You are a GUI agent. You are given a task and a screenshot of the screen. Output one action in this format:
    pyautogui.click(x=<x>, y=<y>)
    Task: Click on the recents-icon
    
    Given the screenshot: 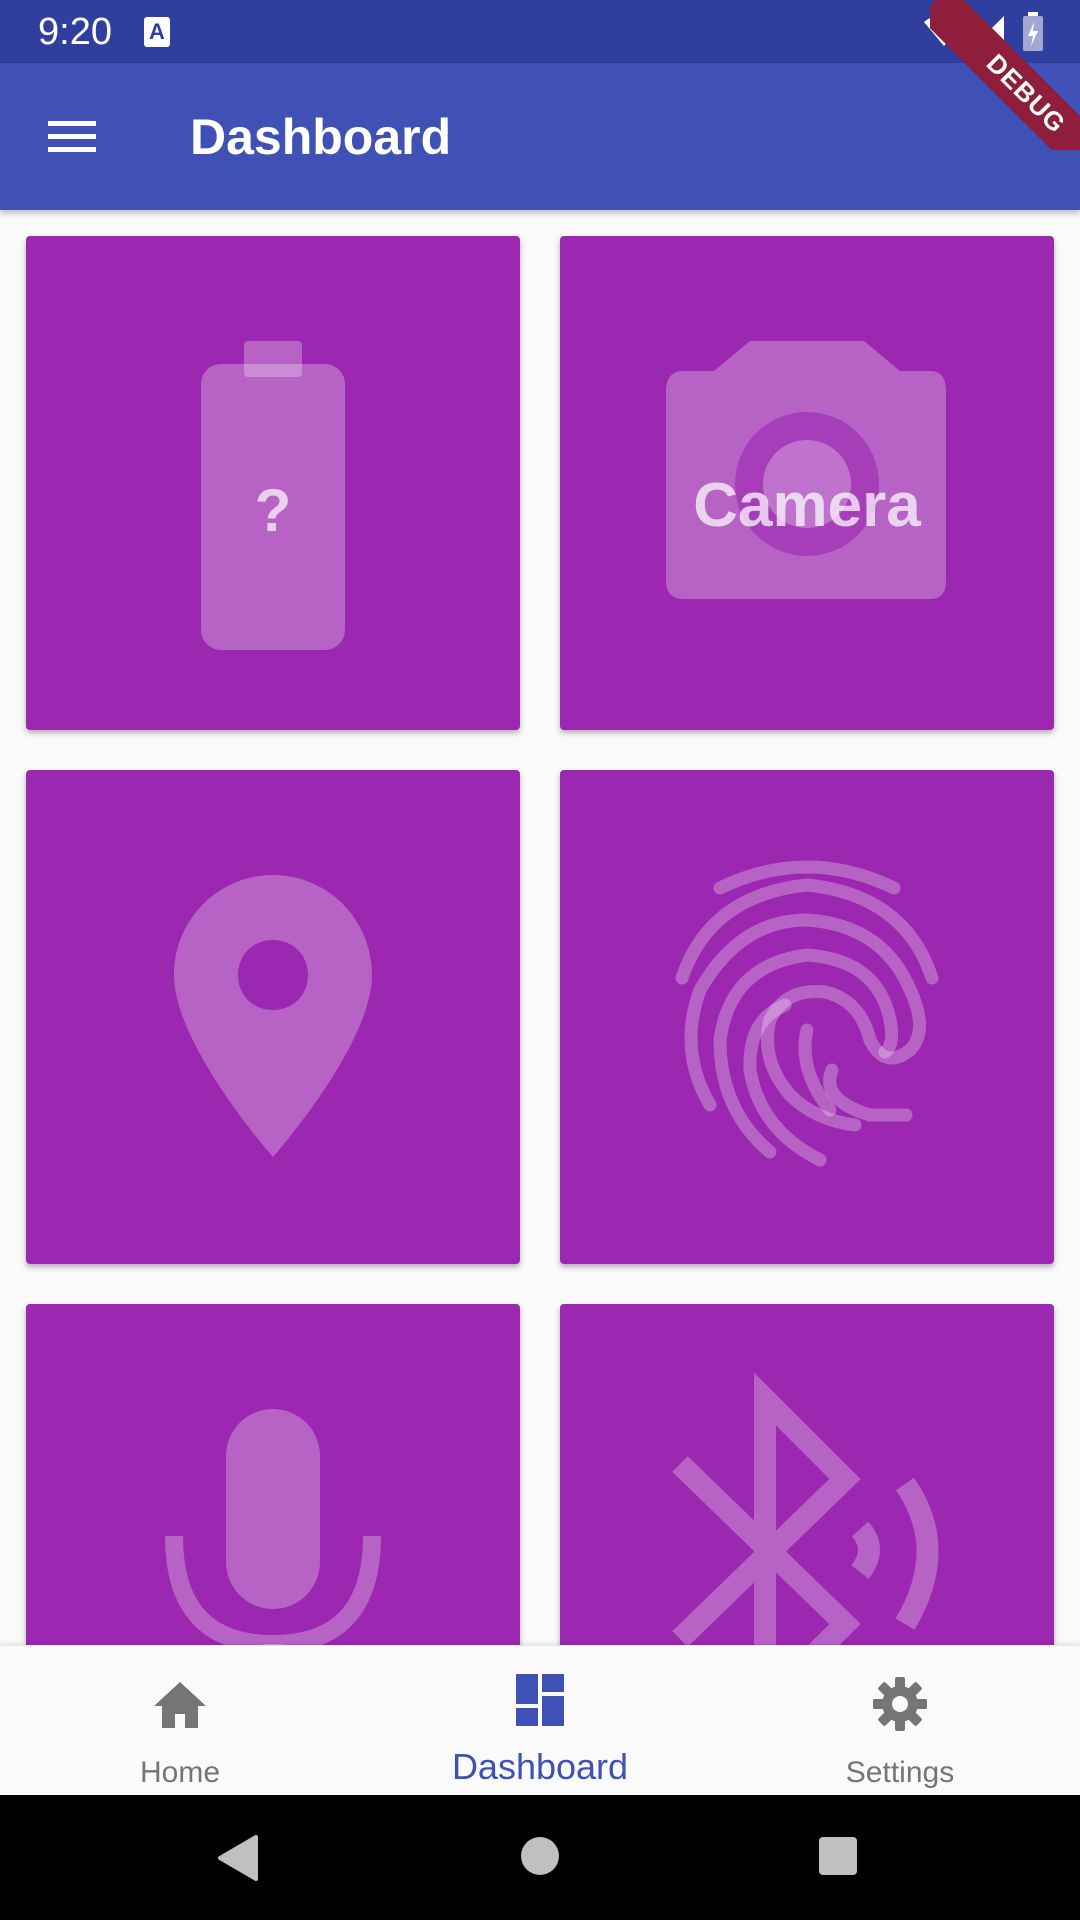 What is the action you would take?
    pyautogui.click(x=838, y=1856)
    